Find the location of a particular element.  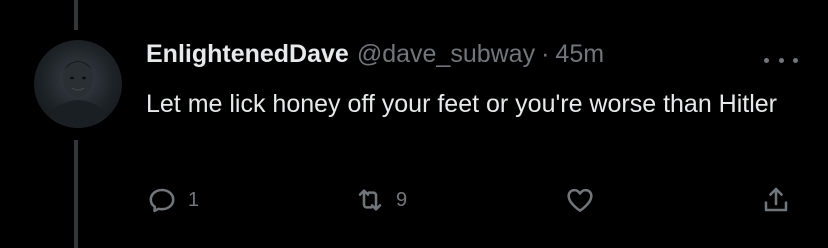

share-icon is located at coordinates (776, 199).